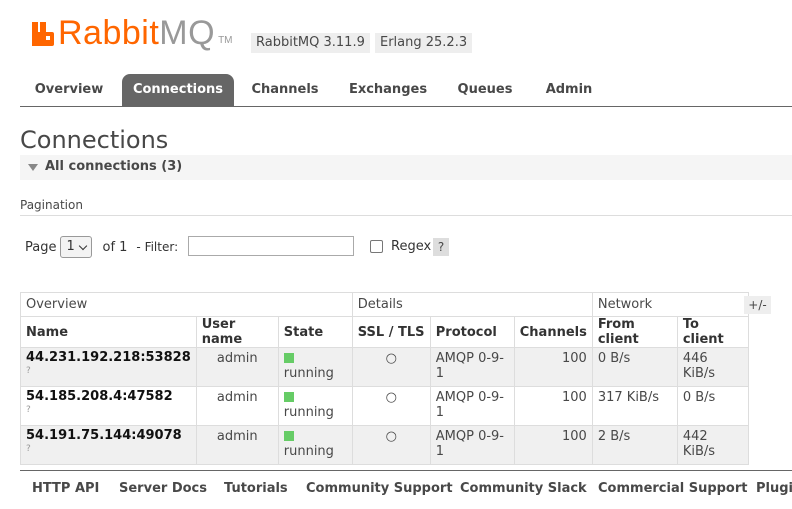 The image size is (792, 509). I want to click on column-toggle-button: +/-, so click(757, 305).